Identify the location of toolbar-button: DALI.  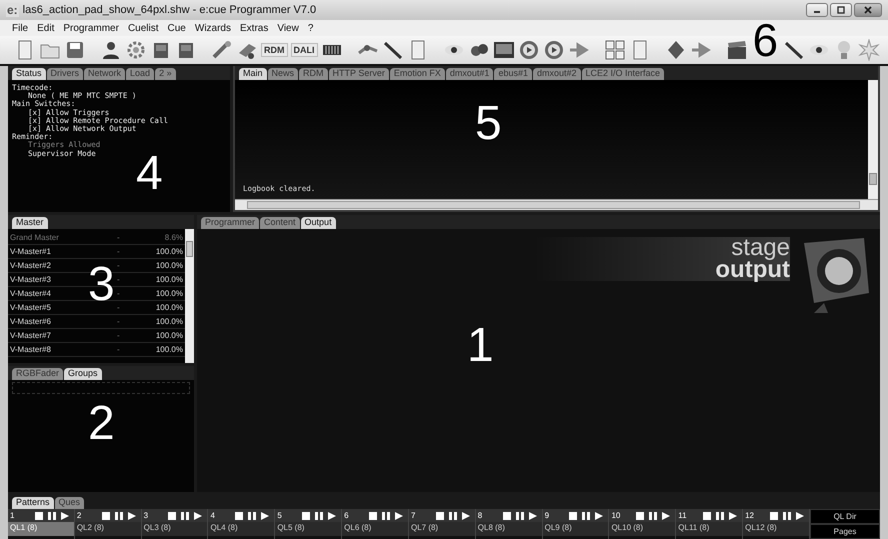
(304, 50).